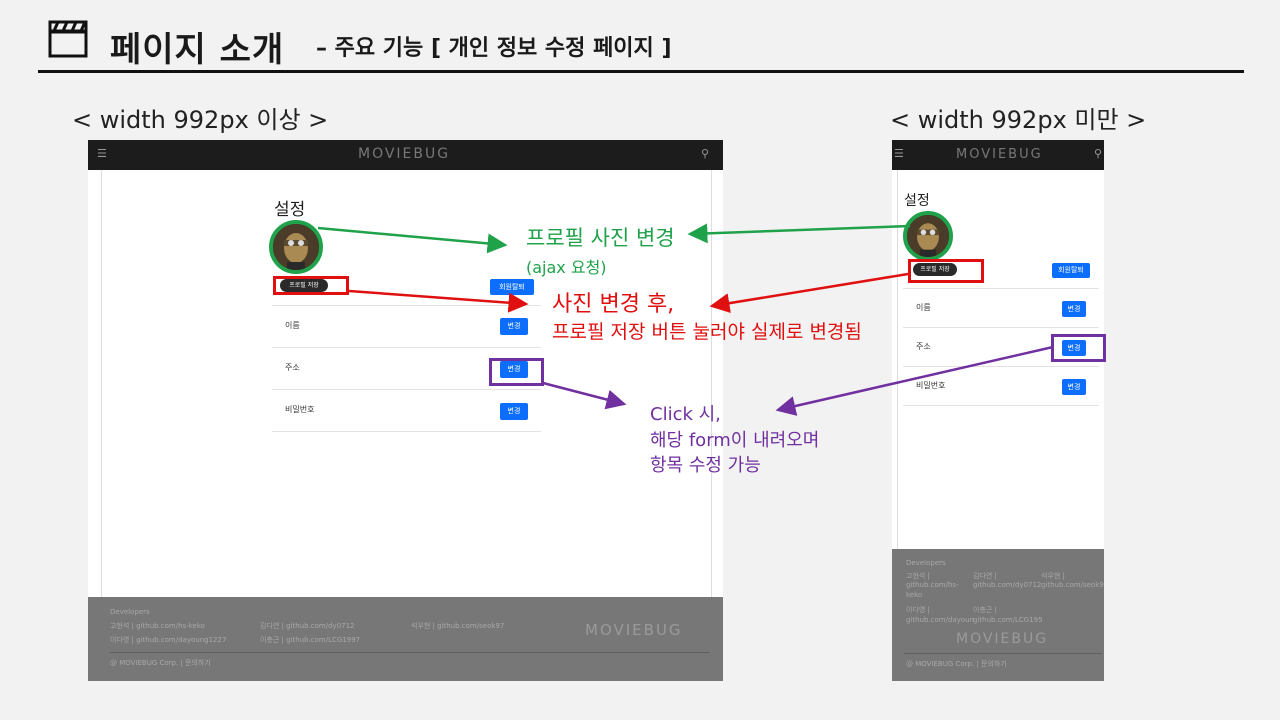 The image size is (1280, 720). Describe the element at coordinates (685, 414) in the screenshot. I see `annotation-click: Click 시,` at that location.